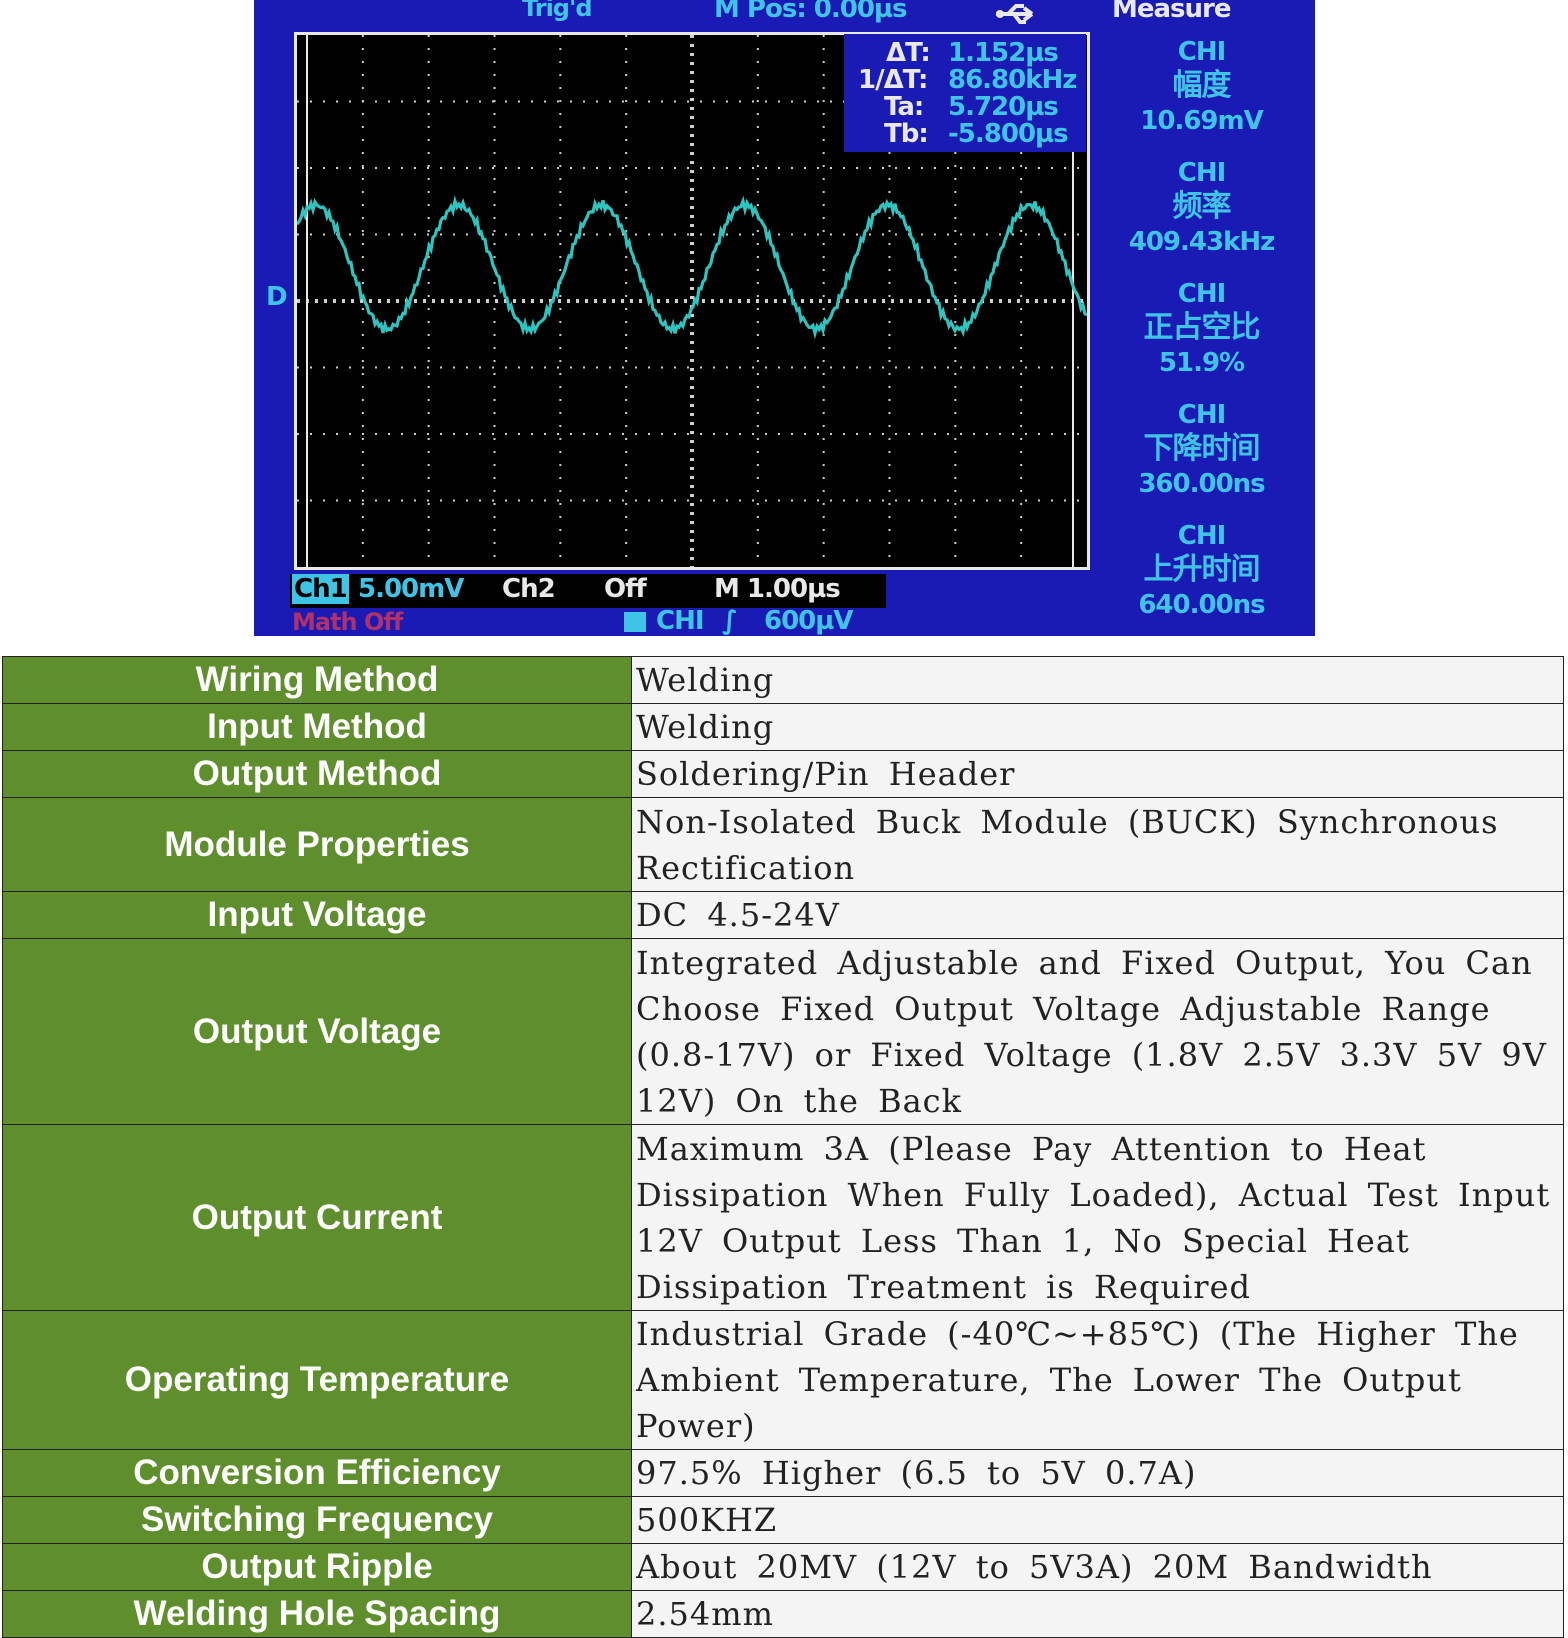 This screenshot has width=1568, height=1638. I want to click on spec-label: Output Voltage, so click(317, 1031).